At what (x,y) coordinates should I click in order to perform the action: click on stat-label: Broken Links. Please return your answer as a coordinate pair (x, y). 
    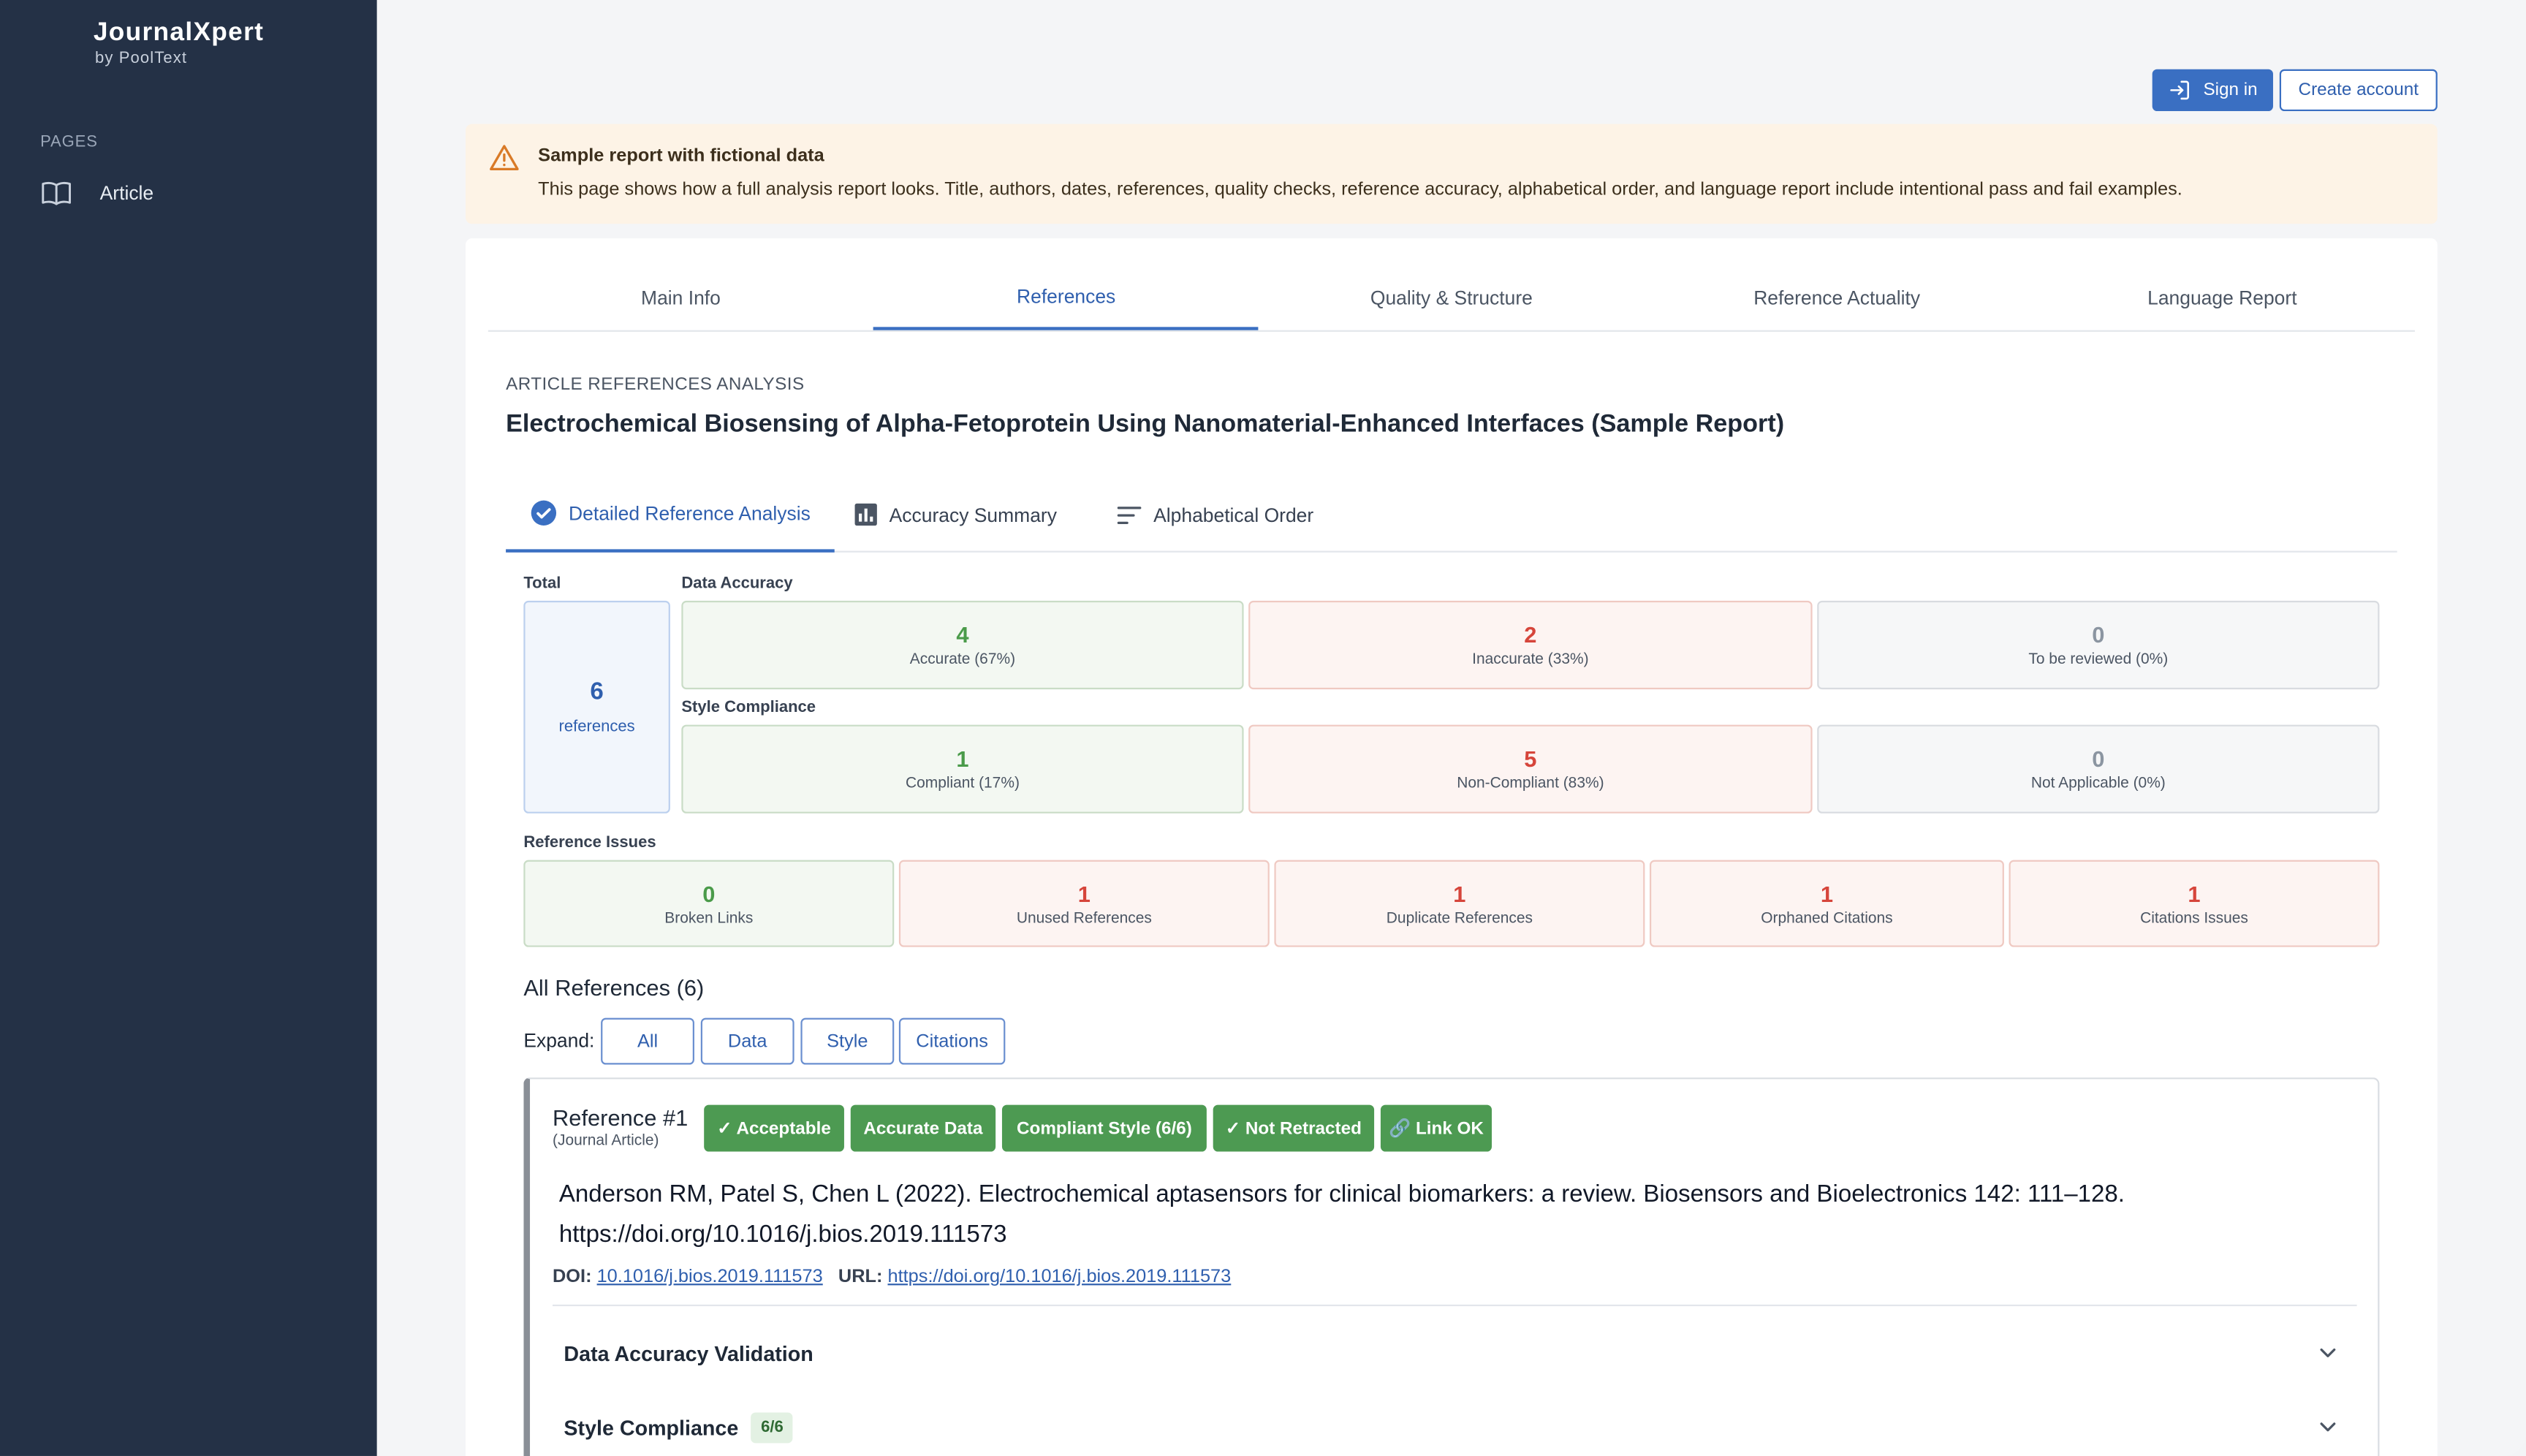
    Looking at the image, I should click on (709, 918).